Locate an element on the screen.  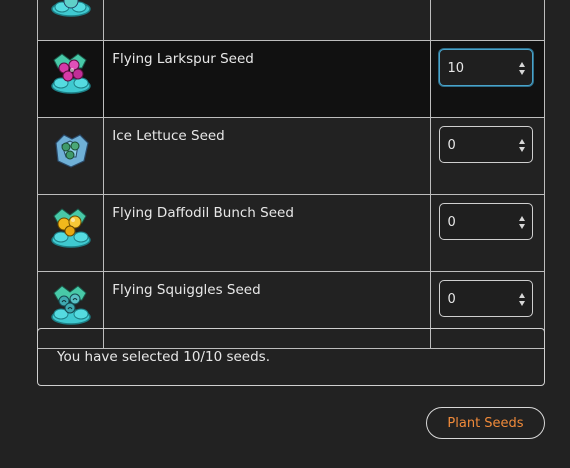
seed-row-flying-larkspur: Flying Larkspur Seed 10 is located at coordinates (291, 79).